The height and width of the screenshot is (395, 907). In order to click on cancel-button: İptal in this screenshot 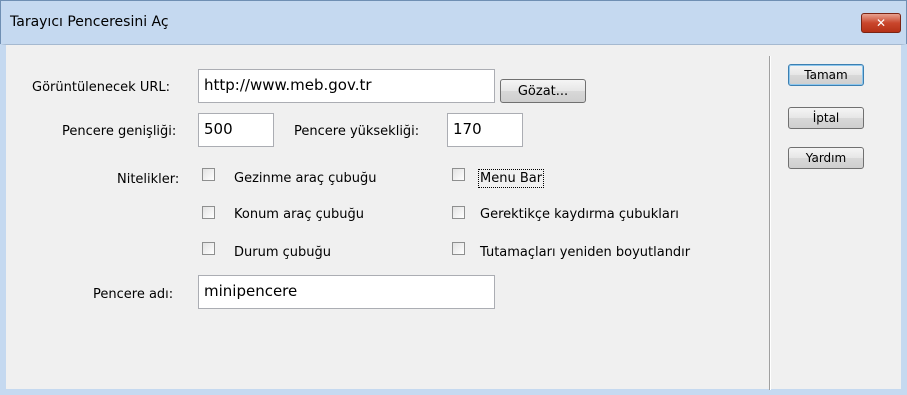, I will do `click(826, 118)`.